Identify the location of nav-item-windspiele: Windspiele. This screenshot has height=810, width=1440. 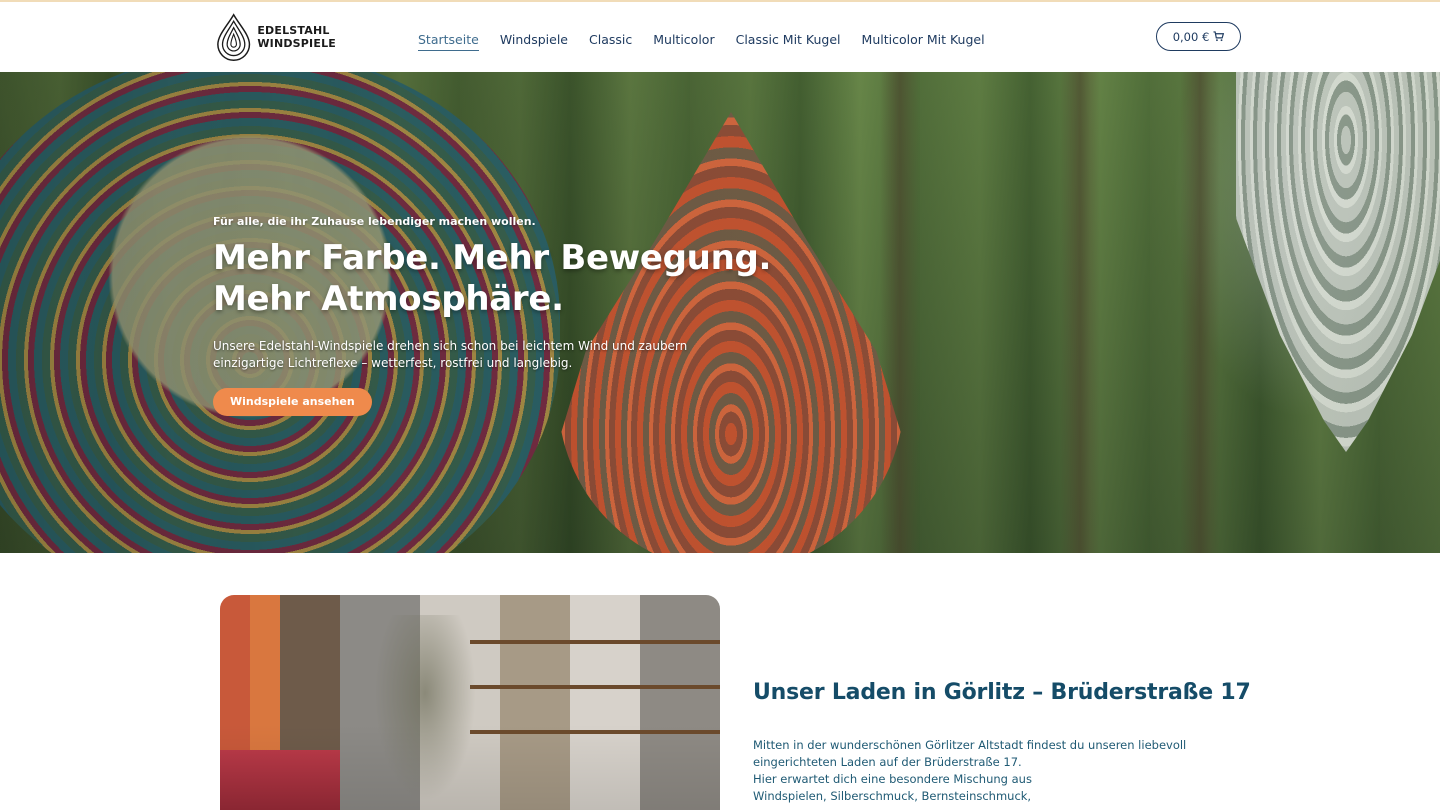
(534, 41).